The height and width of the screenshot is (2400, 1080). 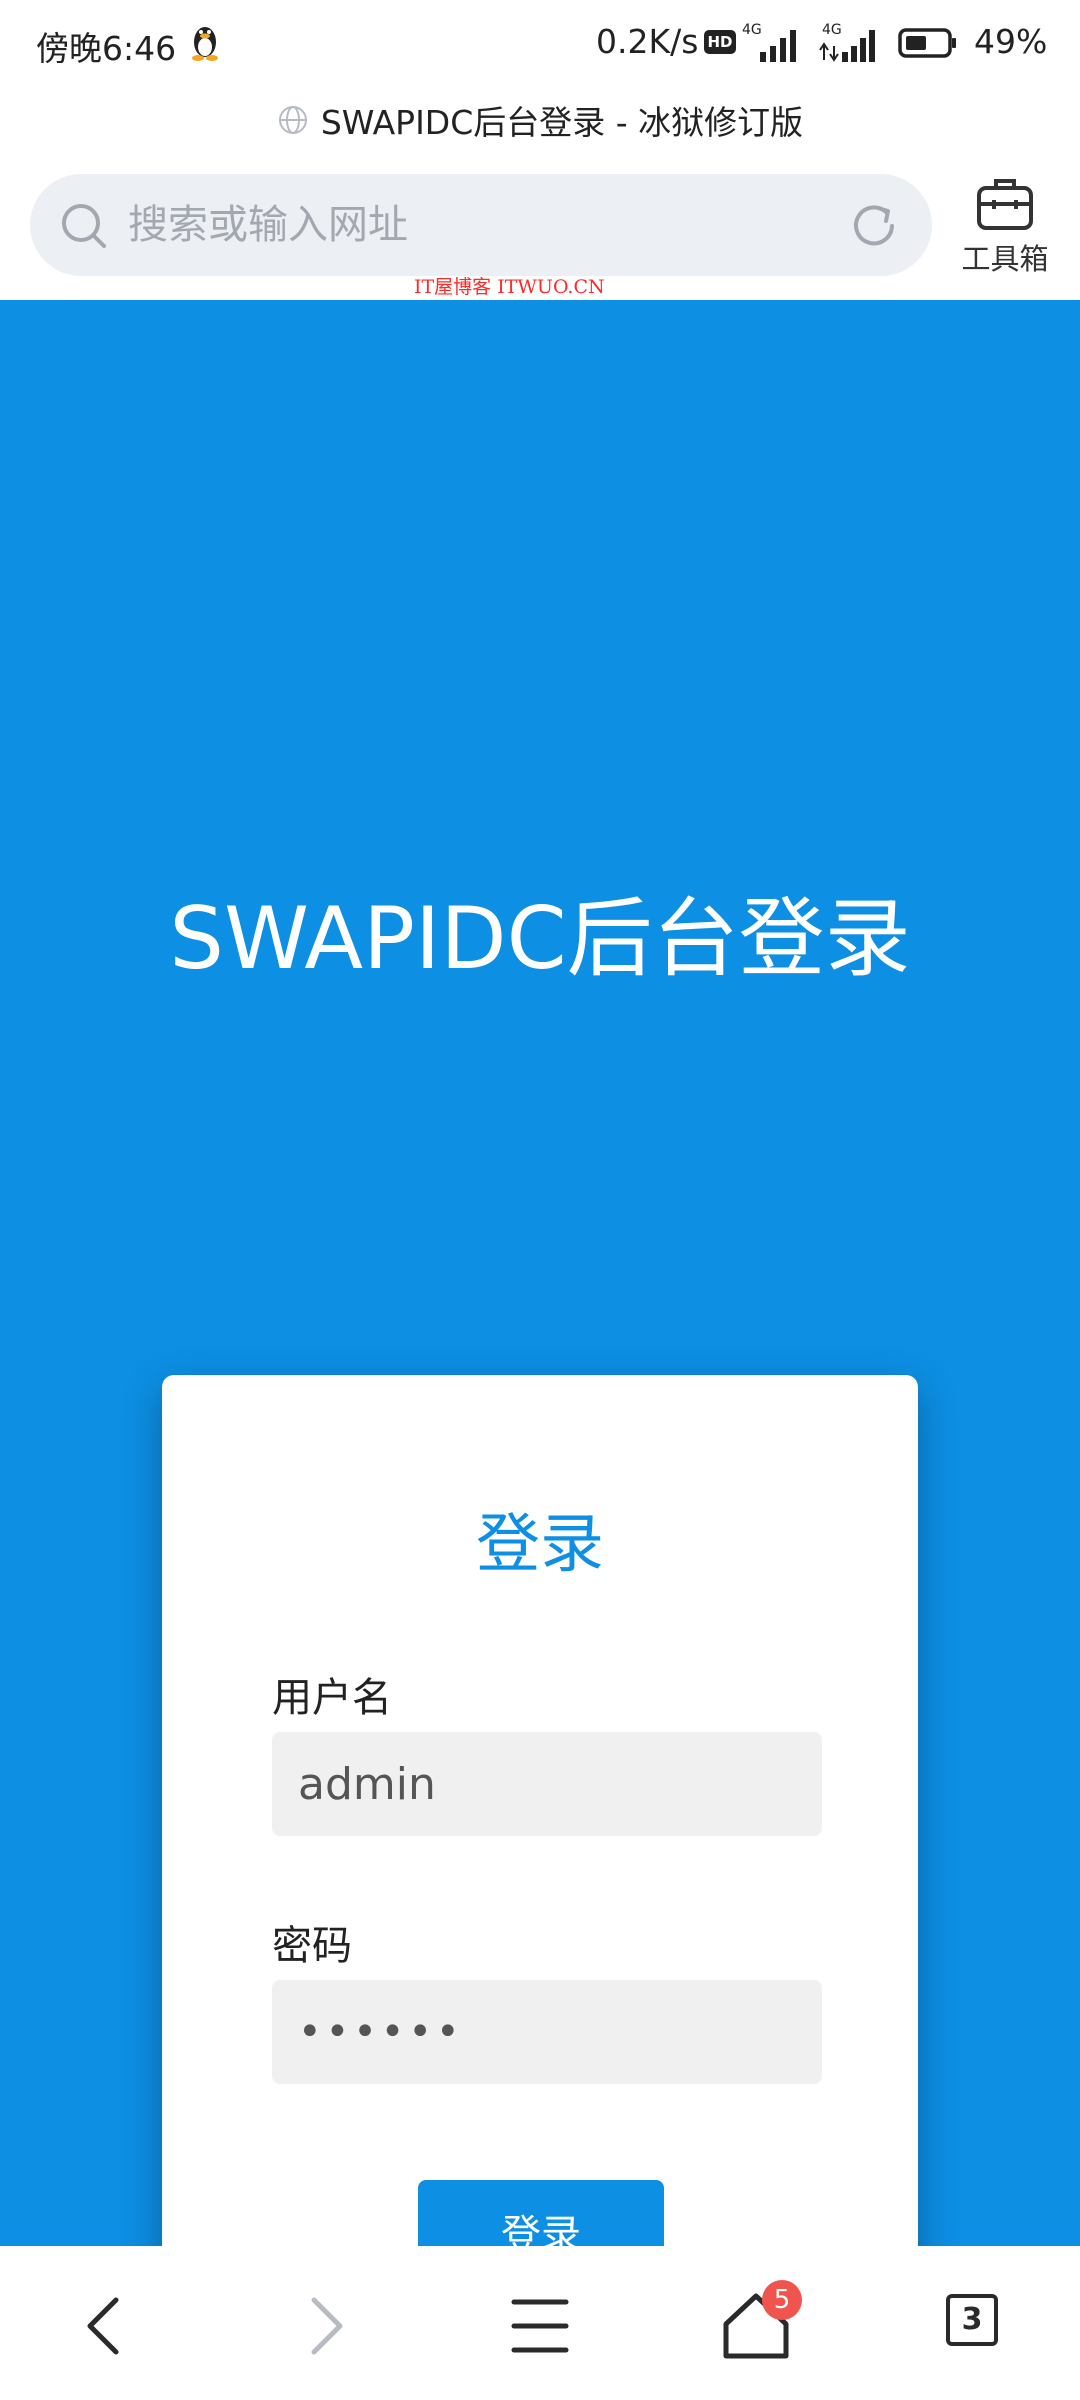 What do you see at coordinates (547, 2032) in the screenshot?
I see `password-input` at bounding box center [547, 2032].